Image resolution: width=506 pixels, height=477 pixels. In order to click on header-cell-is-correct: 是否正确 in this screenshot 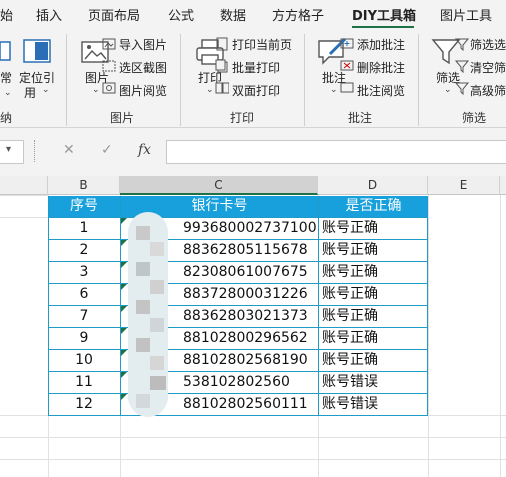, I will do `click(373, 207)`.